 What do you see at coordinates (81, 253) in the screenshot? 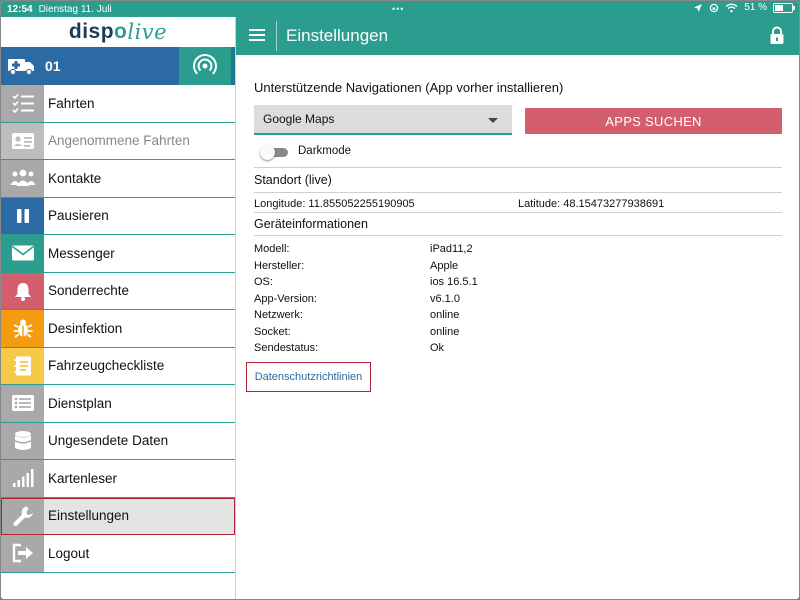
I see `sidebar-item-label: Messenger` at bounding box center [81, 253].